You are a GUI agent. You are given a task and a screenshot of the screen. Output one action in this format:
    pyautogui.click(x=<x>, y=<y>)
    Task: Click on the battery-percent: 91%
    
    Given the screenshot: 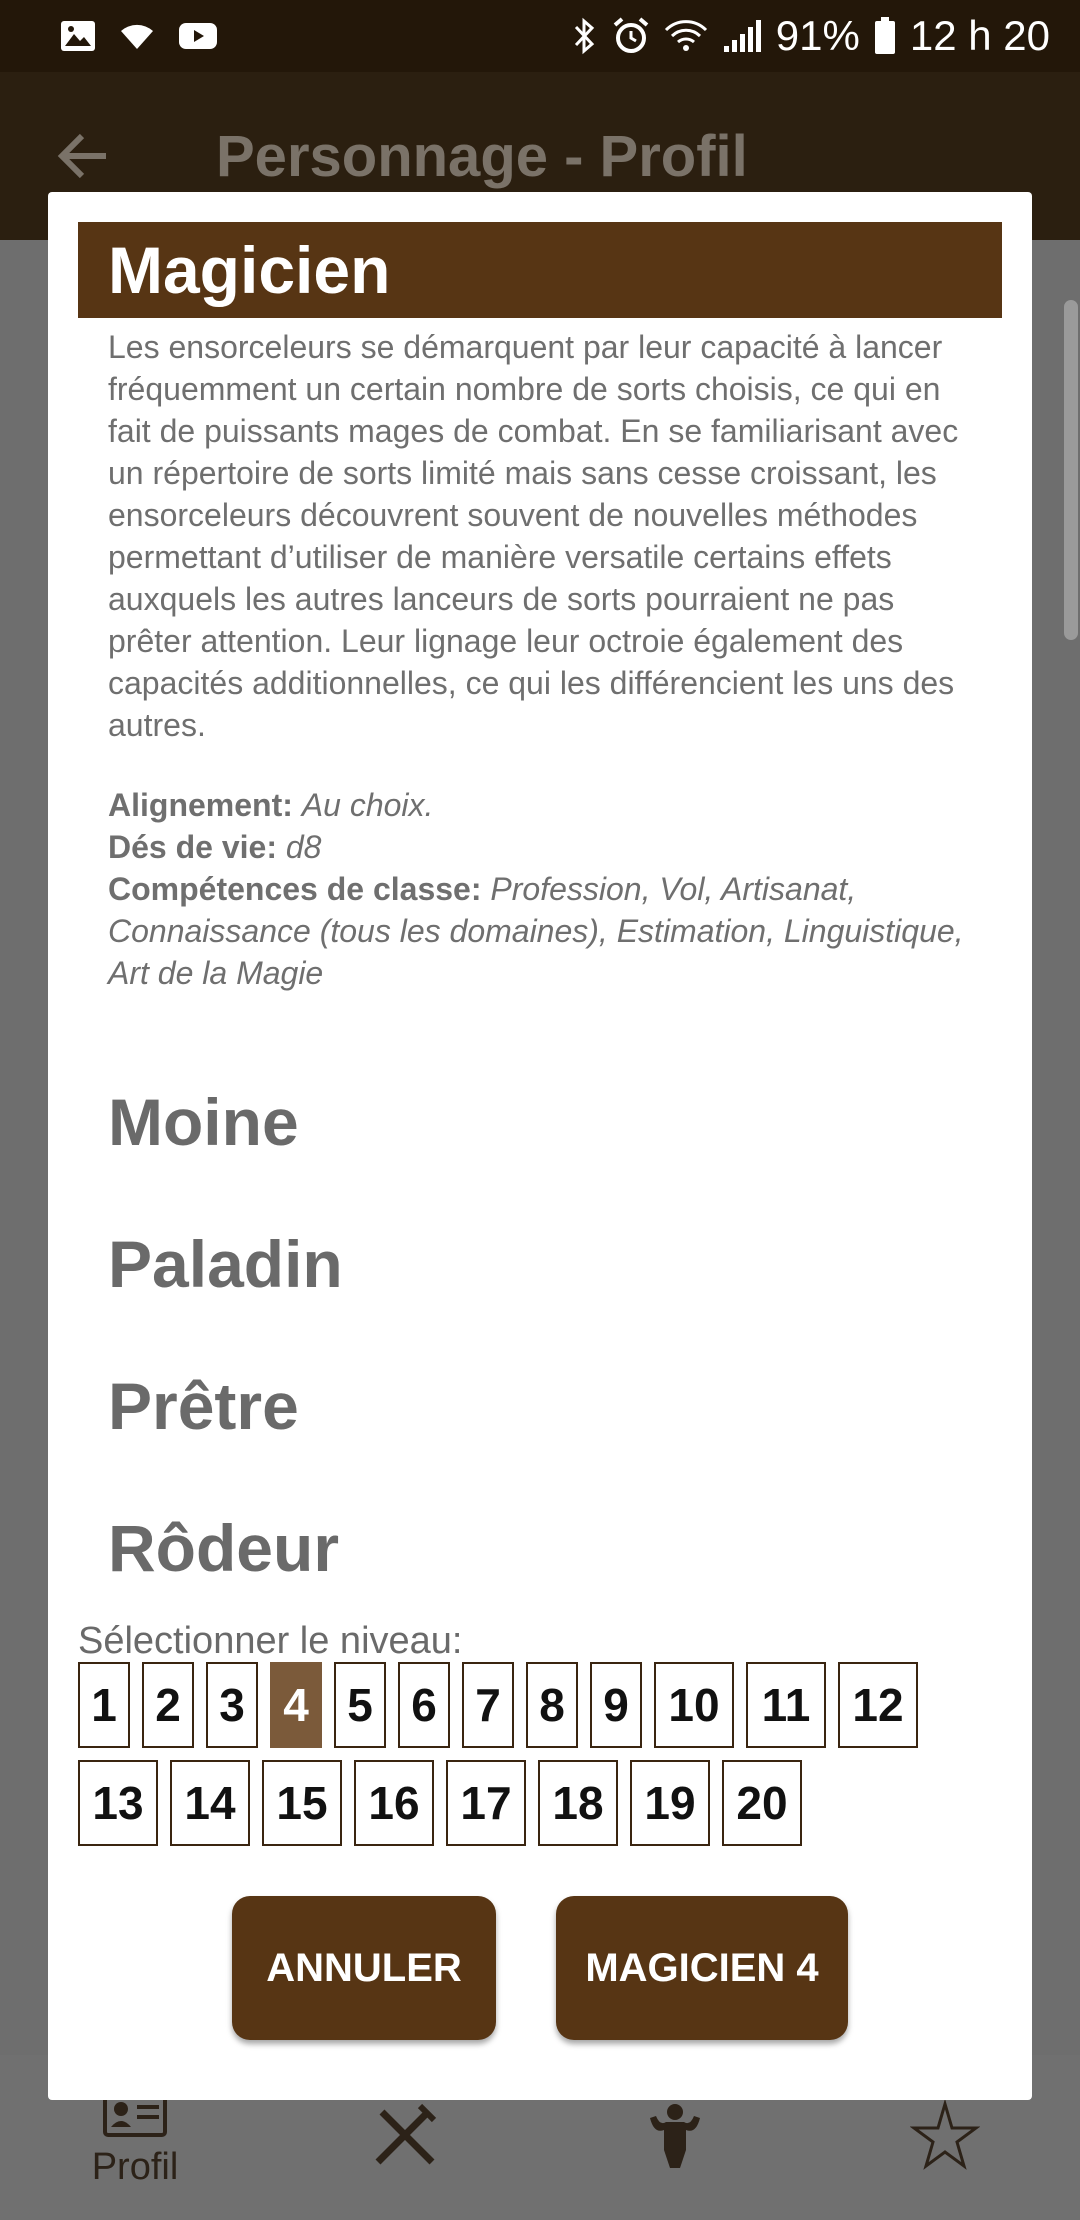 What is the action you would take?
    pyautogui.click(x=817, y=35)
    